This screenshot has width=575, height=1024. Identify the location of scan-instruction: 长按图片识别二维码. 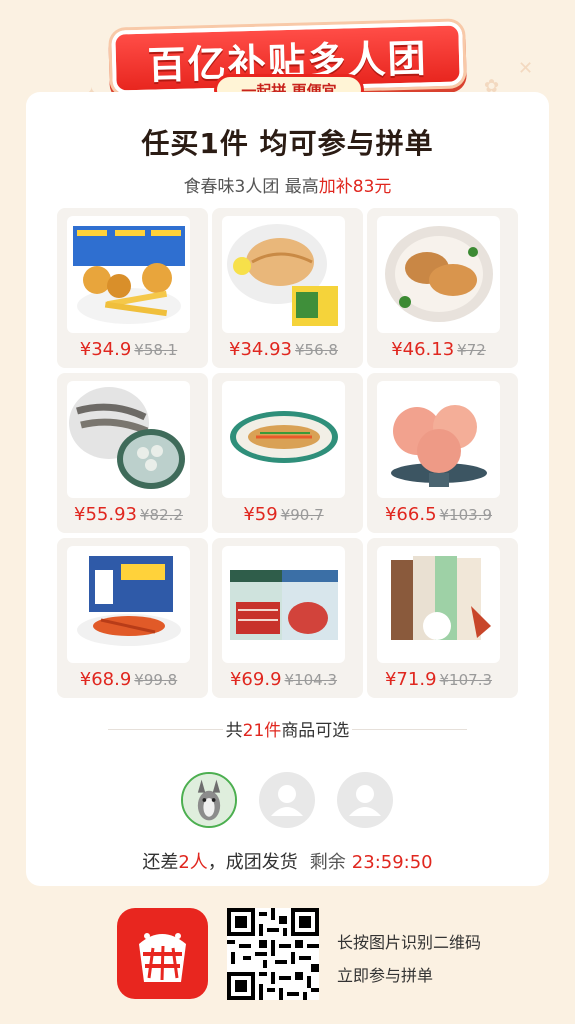
(409, 942).